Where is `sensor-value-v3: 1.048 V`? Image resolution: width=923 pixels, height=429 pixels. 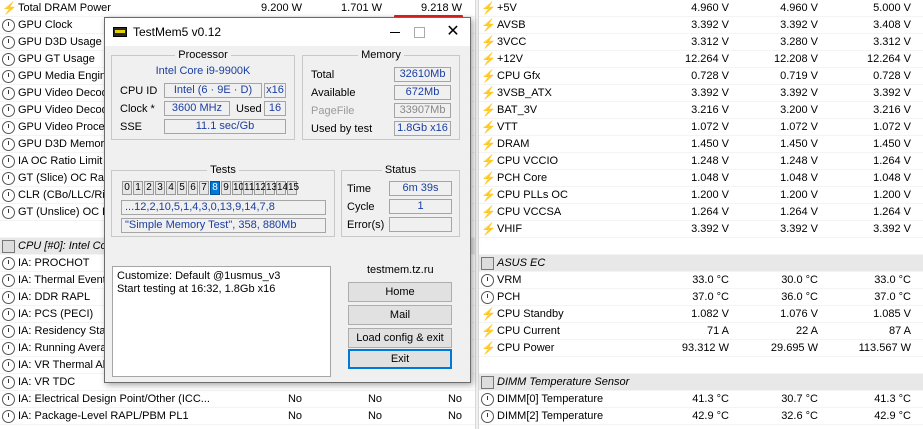 sensor-value-v3: 1.048 V is located at coordinates (892, 178).